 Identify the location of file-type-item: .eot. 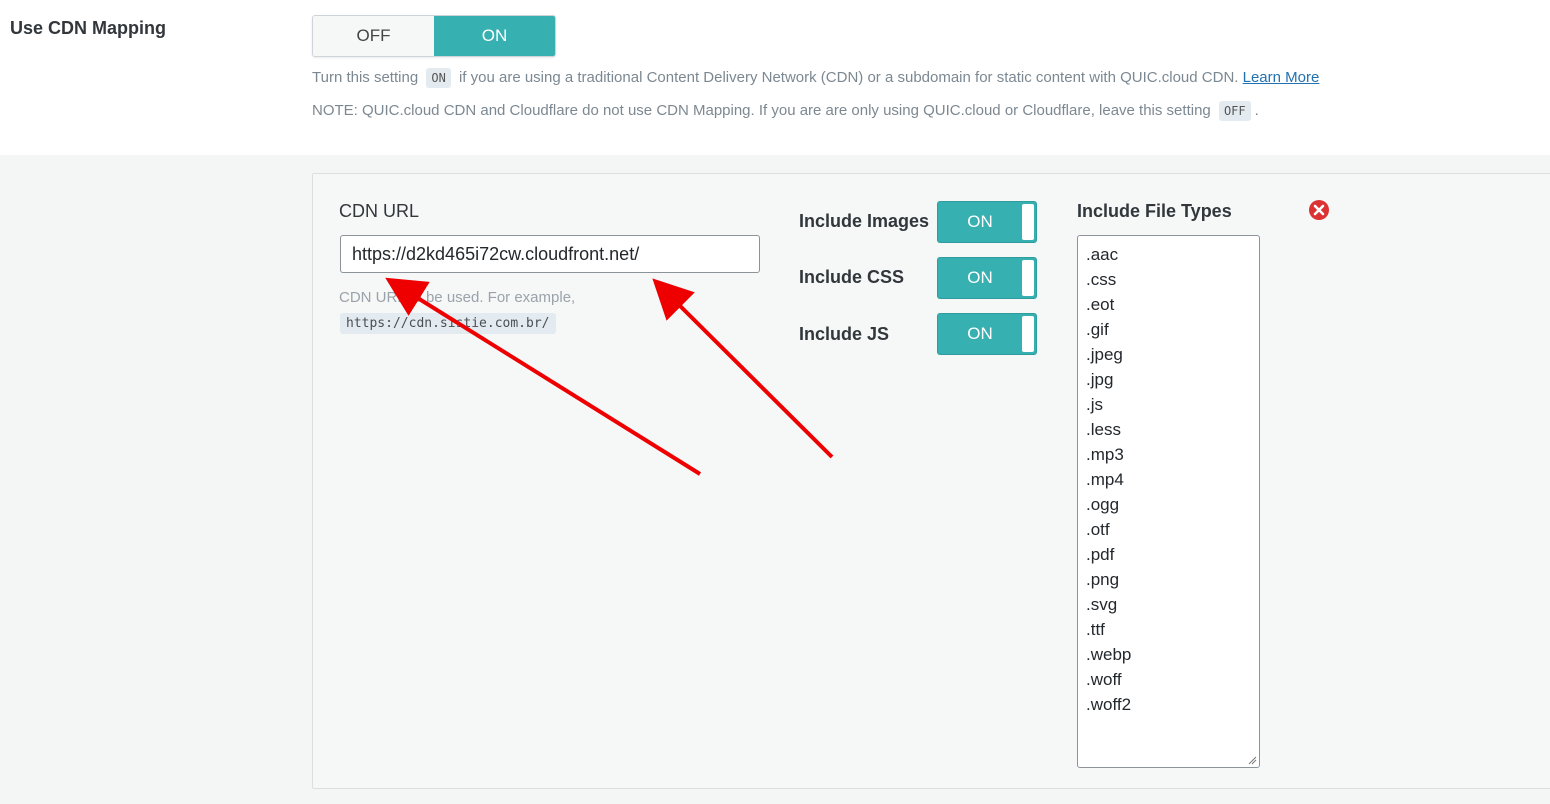
(1100, 304).